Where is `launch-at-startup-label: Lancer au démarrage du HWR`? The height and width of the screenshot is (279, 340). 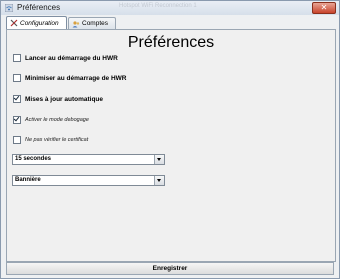
launch-at-startup-label: Lancer au démarrage du HWR is located at coordinates (71, 58).